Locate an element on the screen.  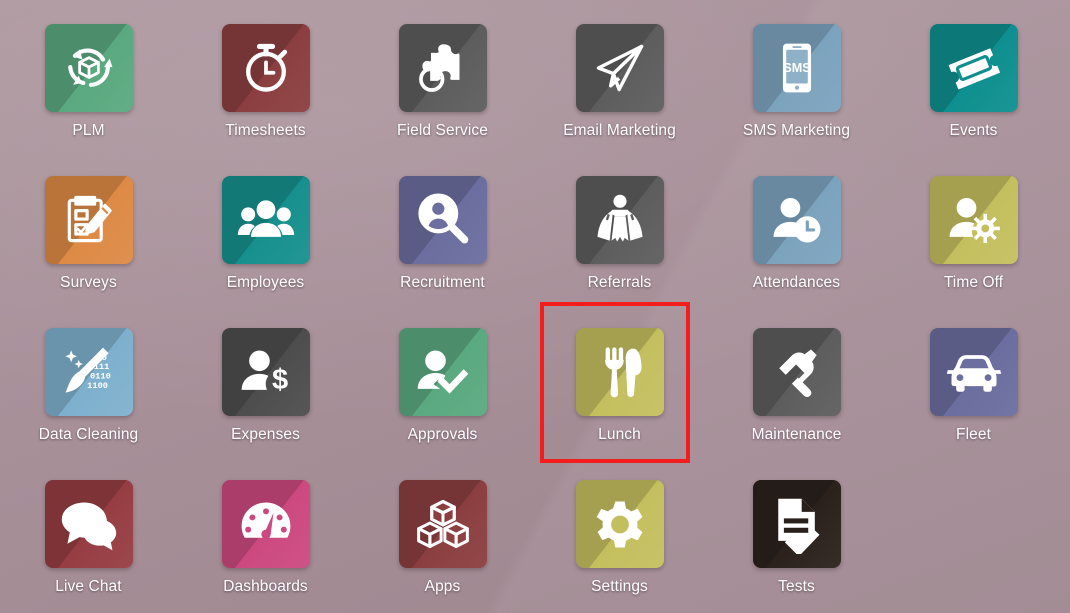
svg-text: 1100 is located at coordinates (97, 386).